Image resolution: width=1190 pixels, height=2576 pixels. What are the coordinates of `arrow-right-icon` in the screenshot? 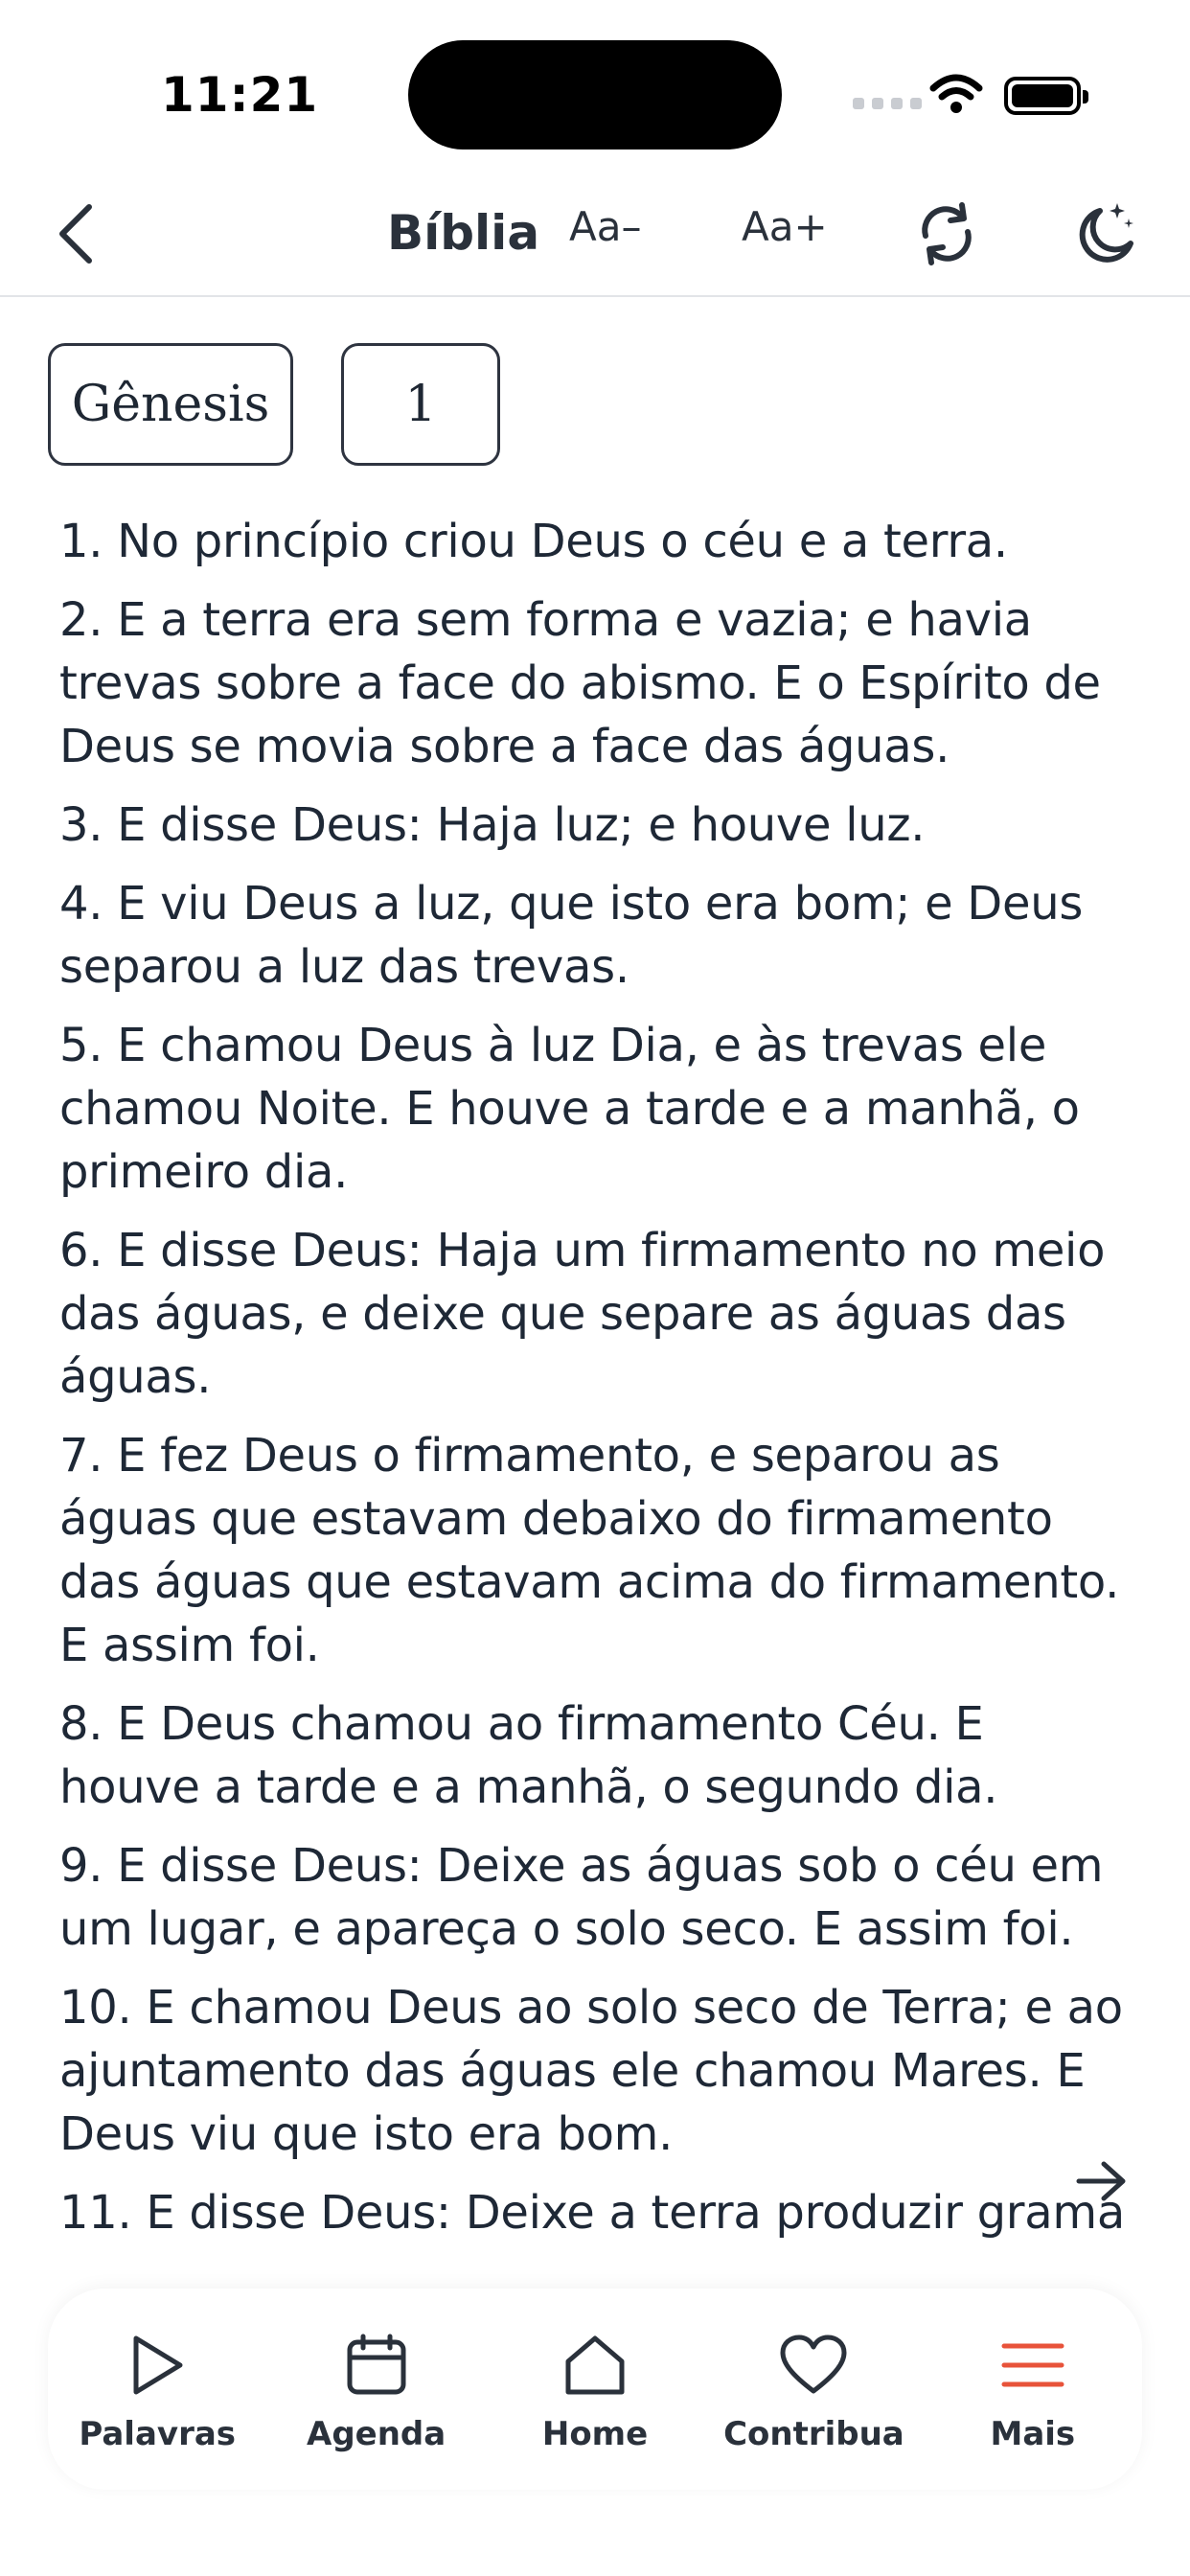 It's located at (1101, 2181).